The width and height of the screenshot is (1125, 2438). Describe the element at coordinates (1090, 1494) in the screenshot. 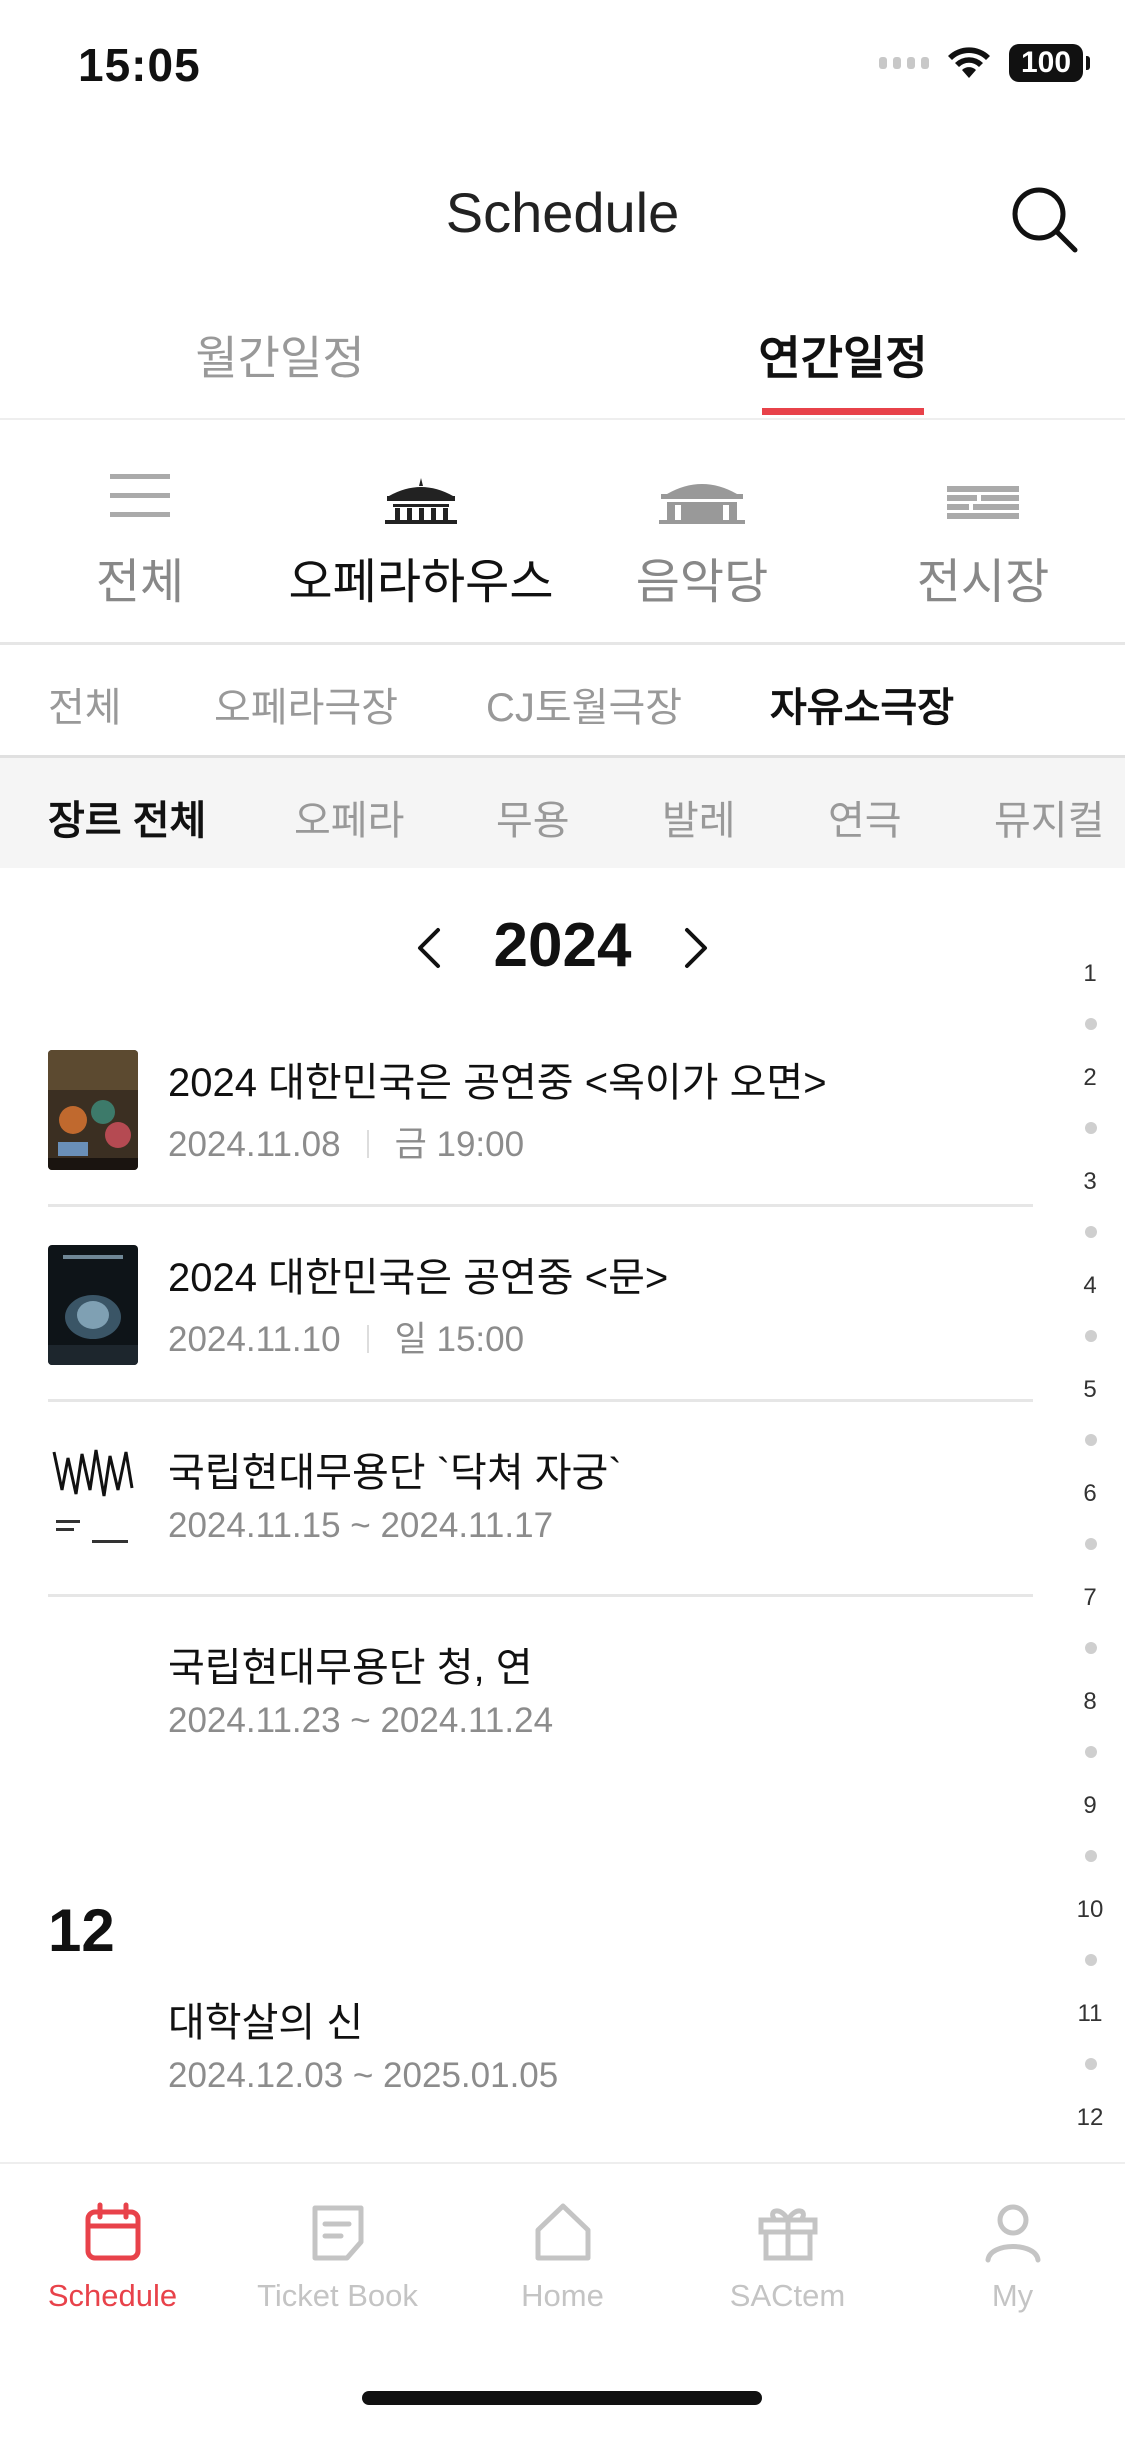

I see `month-index-6: 6` at that location.